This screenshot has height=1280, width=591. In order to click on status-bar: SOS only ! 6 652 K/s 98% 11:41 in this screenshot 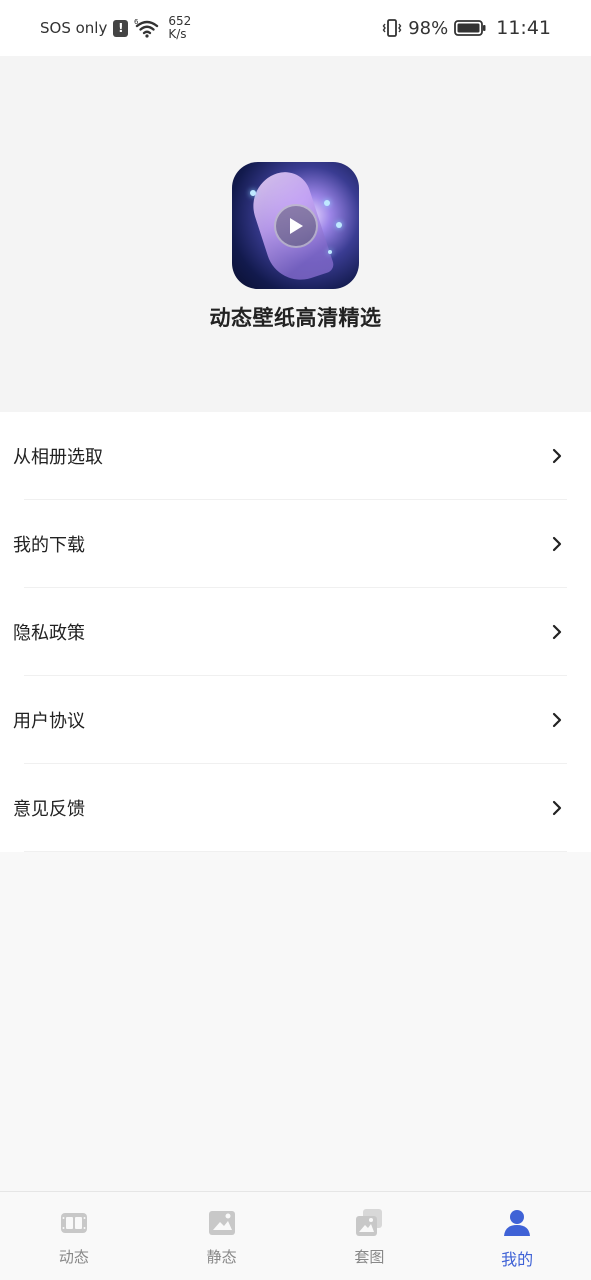, I will do `click(295, 28)`.